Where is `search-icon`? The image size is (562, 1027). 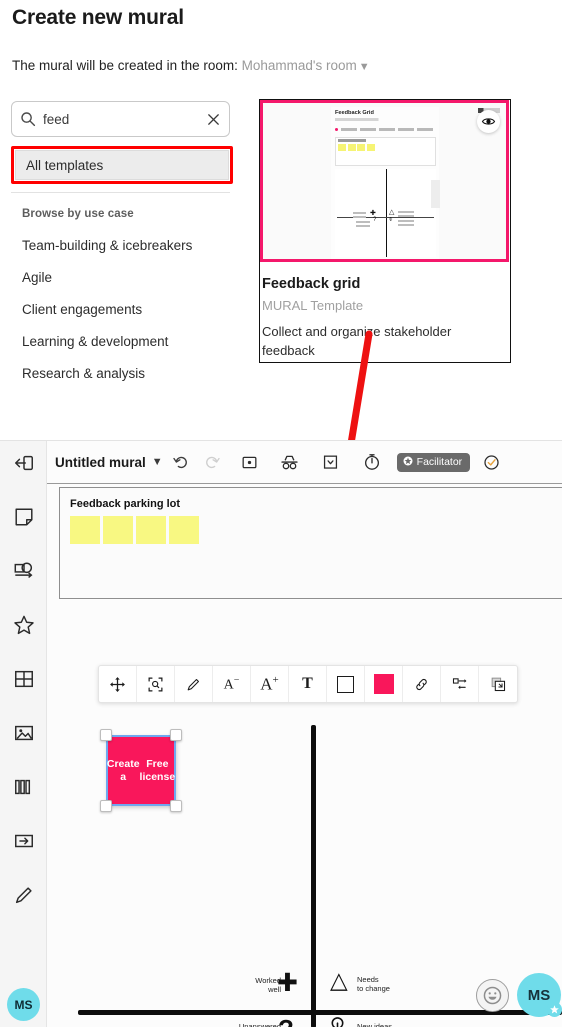
search-icon is located at coordinates (28, 119).